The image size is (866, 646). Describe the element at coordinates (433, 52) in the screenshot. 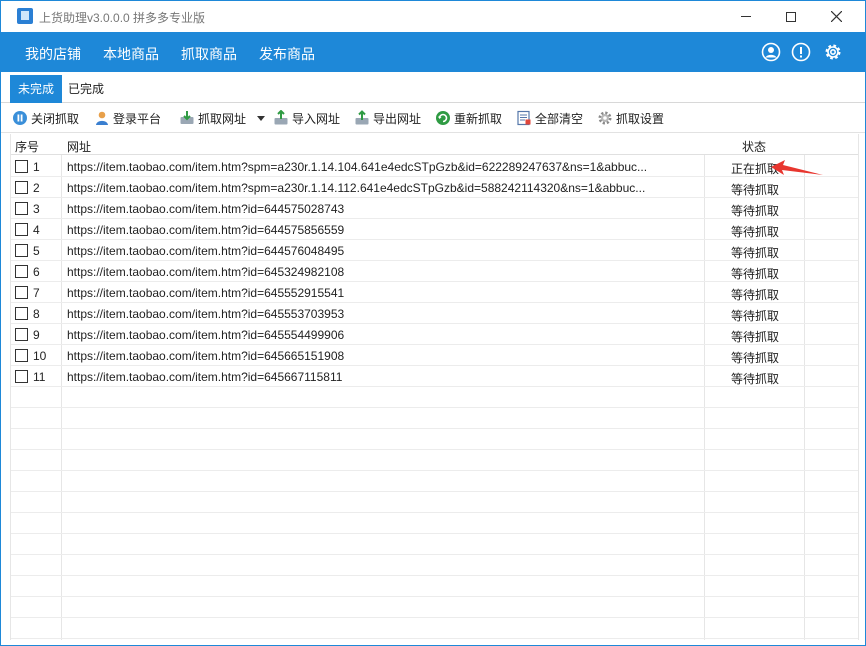

I see `main-menu-bar: 我的店铺 本地商品 抓取商品 发布商品` at that location.